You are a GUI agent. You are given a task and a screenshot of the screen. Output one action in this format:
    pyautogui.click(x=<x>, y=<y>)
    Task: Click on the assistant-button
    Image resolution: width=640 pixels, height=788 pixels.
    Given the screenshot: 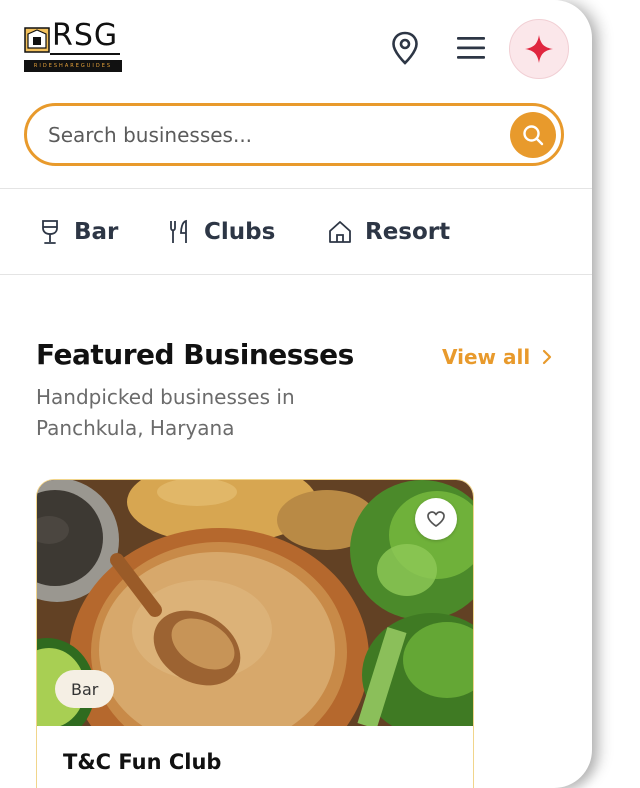 What is the action you would take?
    pyautogui.click(x=539, y=49)
    